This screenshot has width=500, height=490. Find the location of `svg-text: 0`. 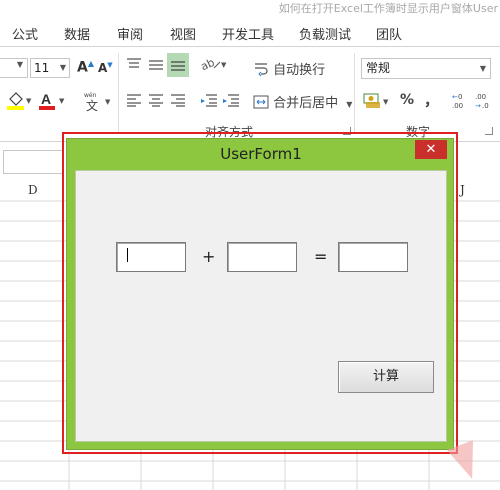

svg-text: 0 is located at coordinates (460, 97).